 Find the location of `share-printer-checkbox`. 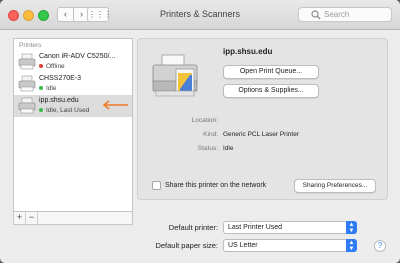

share-printer-checkbox is located at coordinates (156, 185).